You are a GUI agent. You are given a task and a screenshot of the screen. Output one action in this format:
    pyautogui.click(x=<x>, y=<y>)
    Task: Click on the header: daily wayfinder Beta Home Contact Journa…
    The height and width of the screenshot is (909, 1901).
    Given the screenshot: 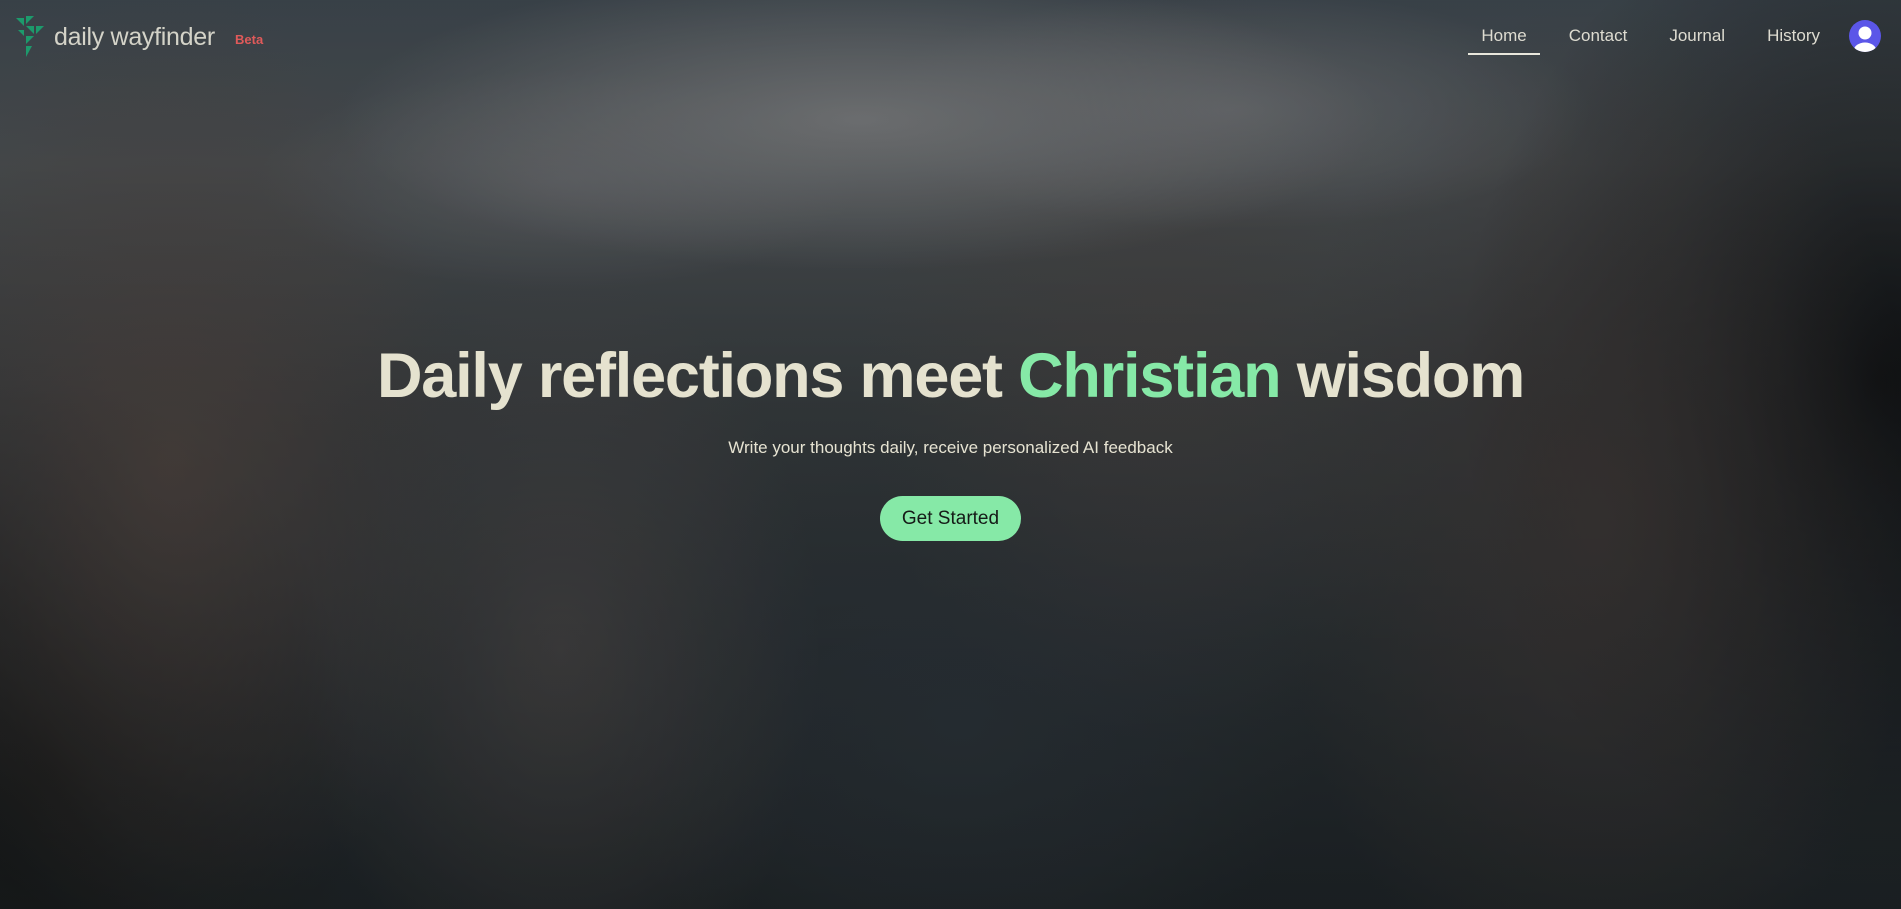 What is the action you would take?
    pyautogui.click(x=950, y=38)
    